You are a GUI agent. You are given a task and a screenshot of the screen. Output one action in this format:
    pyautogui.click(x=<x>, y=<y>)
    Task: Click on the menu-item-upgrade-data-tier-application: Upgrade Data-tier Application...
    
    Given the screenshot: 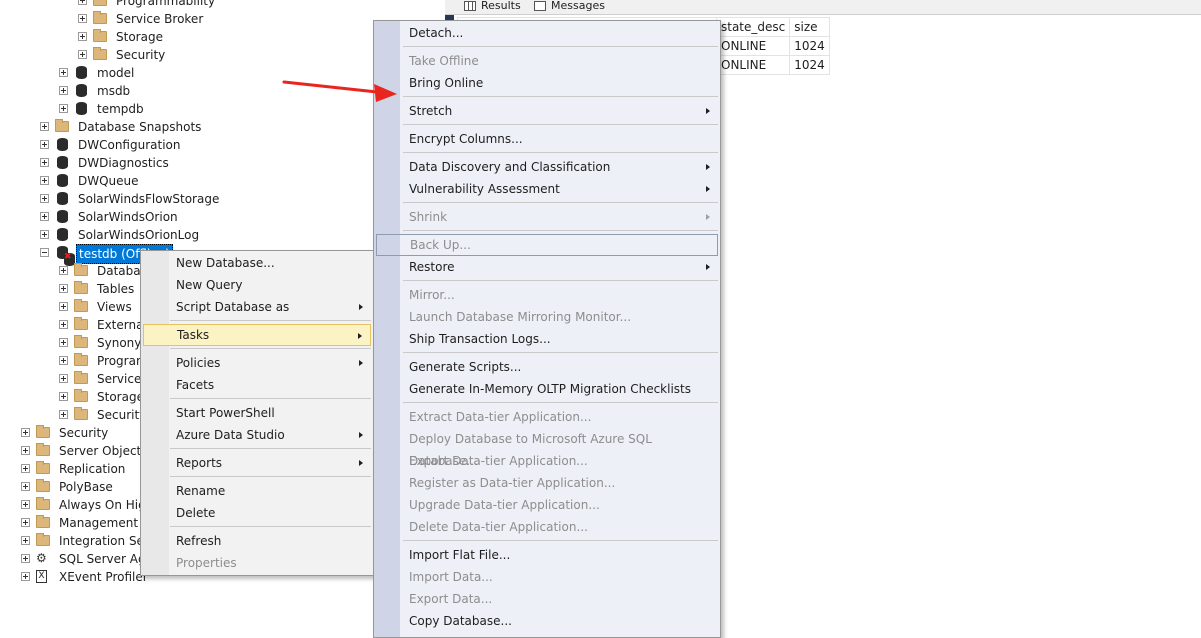 What is the action you would take?
    pyautogui.click(x=547, y=505)
    